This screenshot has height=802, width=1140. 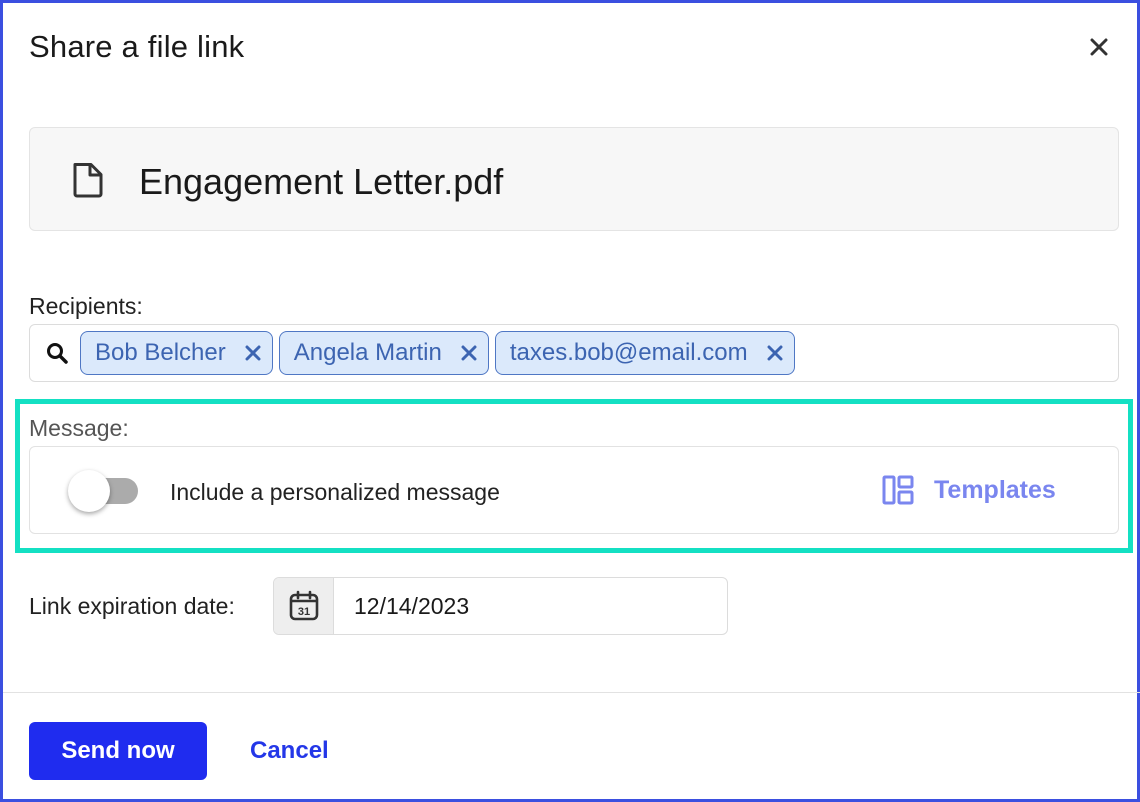 I want to click on send-now-button: Send now, so click(x=118, y=751).